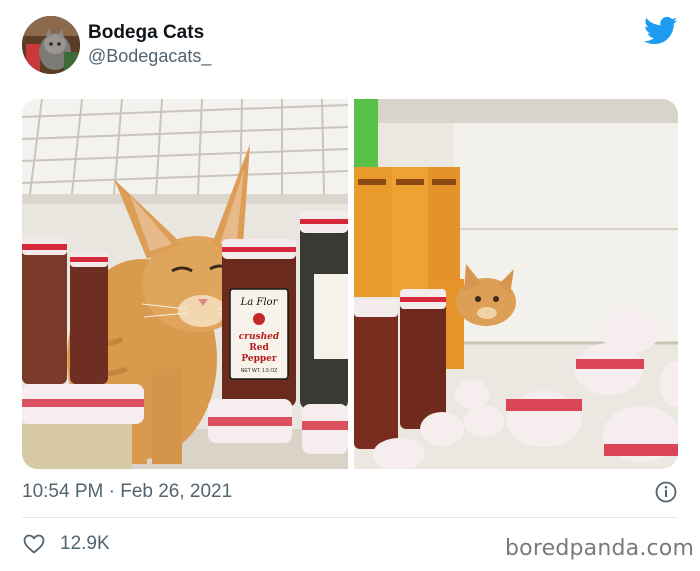 The width and height of the screenshot is (700, 571). What do you see at coordinates (127, 492) in the screenshot?
I see `tweet-timestamp: 10:54 PM · Feb 26, 2021` at bounding box center [127, 492].